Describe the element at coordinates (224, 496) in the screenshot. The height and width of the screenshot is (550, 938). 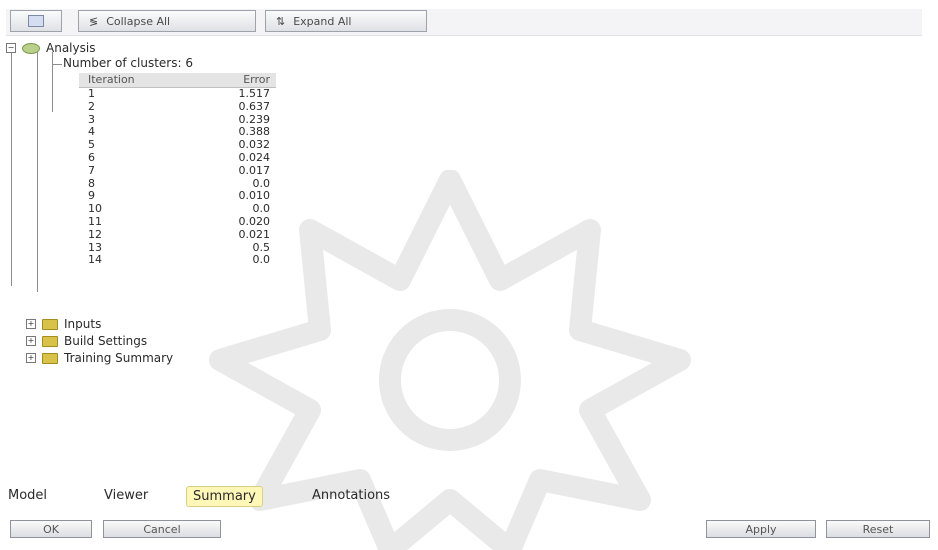
I see `tab-summary: Summary` at that location.